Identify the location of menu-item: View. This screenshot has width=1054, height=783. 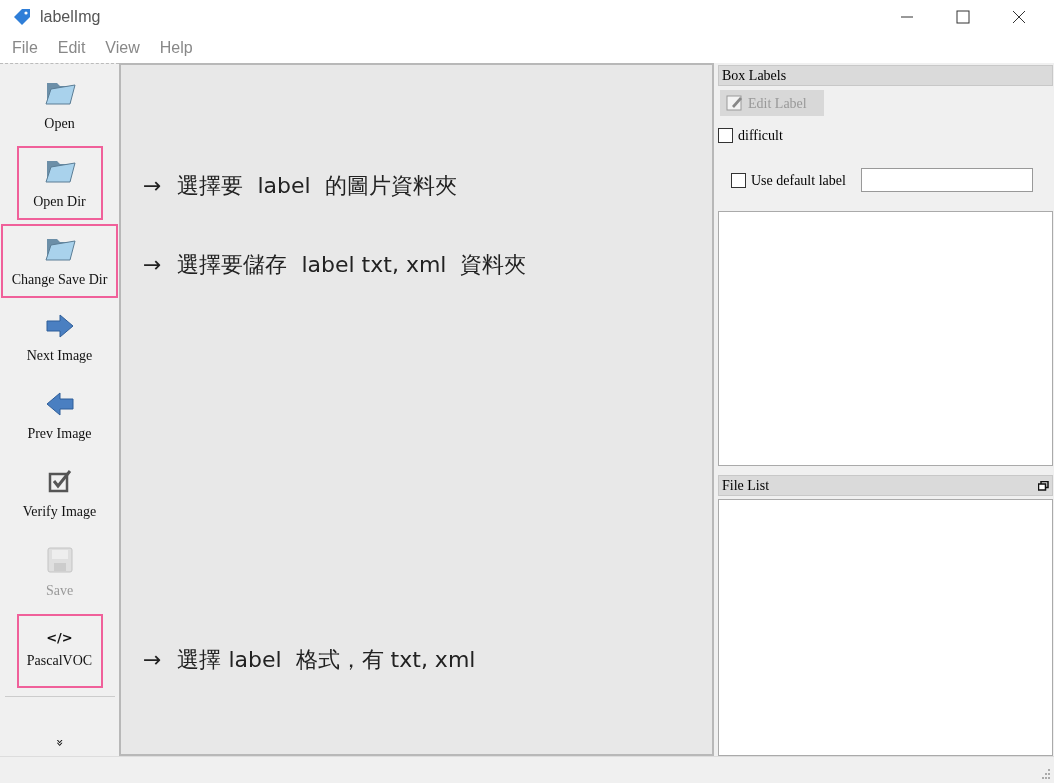
(122, 48).